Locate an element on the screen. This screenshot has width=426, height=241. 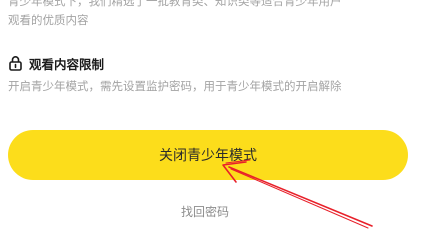
intro-line-1: 青少年模式下，我们精选了一批教育类、知识类等适合青少年用户 is located at coordinates (175, 4).